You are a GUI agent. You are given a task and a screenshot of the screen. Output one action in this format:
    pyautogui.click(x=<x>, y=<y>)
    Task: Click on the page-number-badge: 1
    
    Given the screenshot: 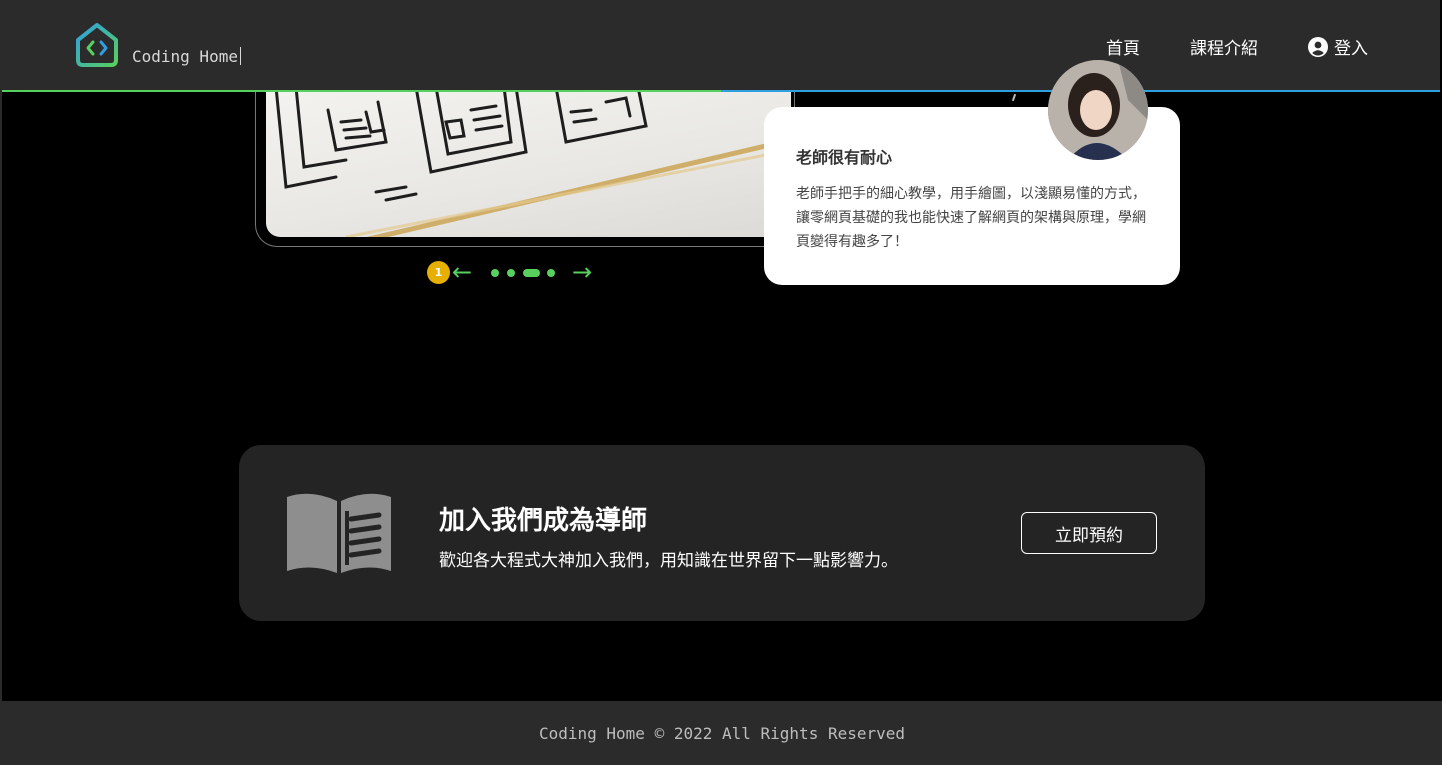 What is the action you would take?
    pyautogui.click(x=438, y=272)
    